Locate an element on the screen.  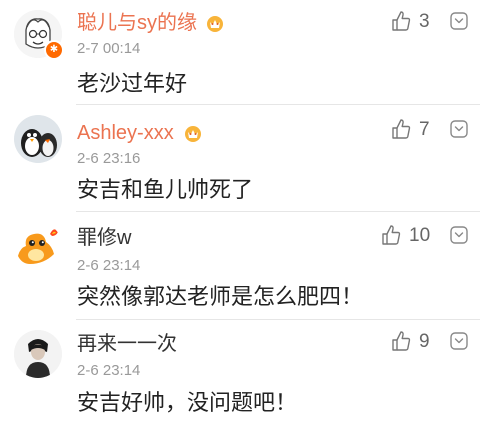
like-count: 10 is located at coordinates (420, 235).